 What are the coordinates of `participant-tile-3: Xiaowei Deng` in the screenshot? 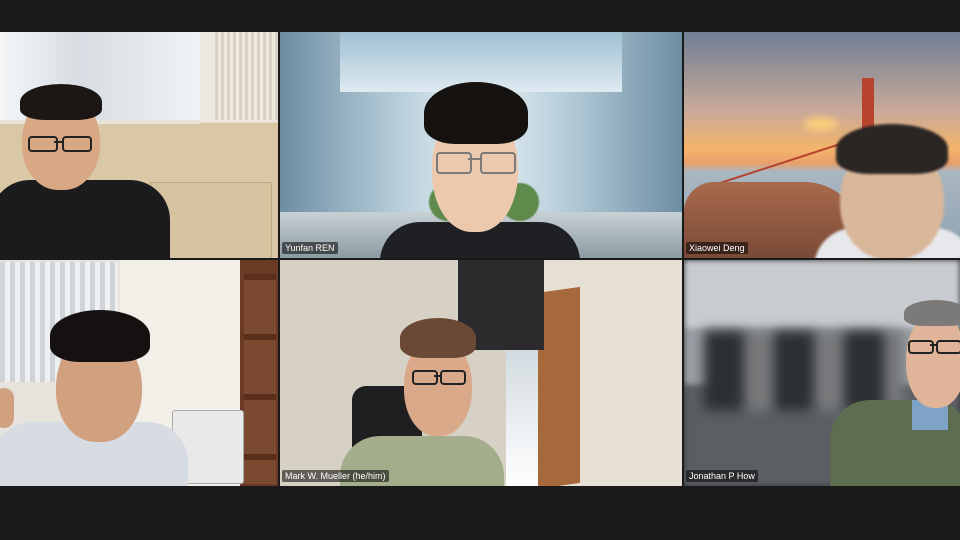 It's located at (822, 145).